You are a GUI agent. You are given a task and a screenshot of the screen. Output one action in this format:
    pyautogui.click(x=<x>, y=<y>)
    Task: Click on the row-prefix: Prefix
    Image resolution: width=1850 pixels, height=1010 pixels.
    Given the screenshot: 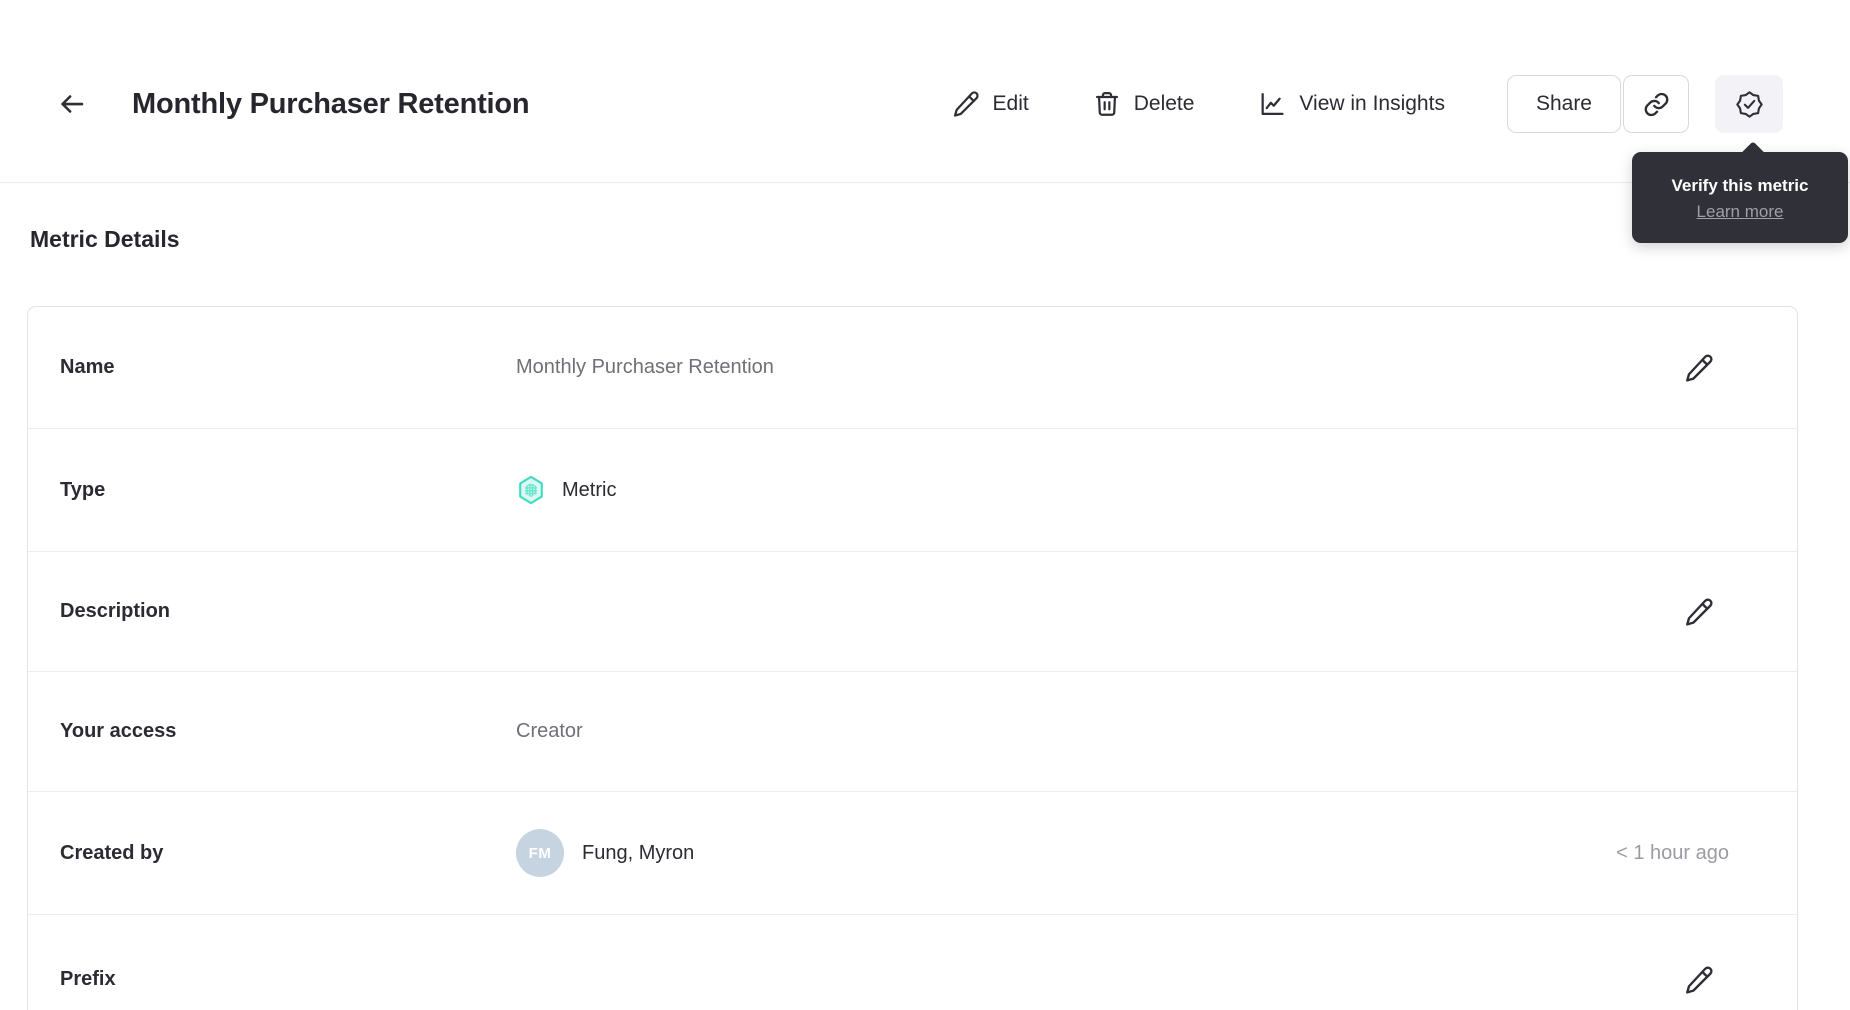 What is the action you would take?
    pyautogui.click(x=912, y=962)
    